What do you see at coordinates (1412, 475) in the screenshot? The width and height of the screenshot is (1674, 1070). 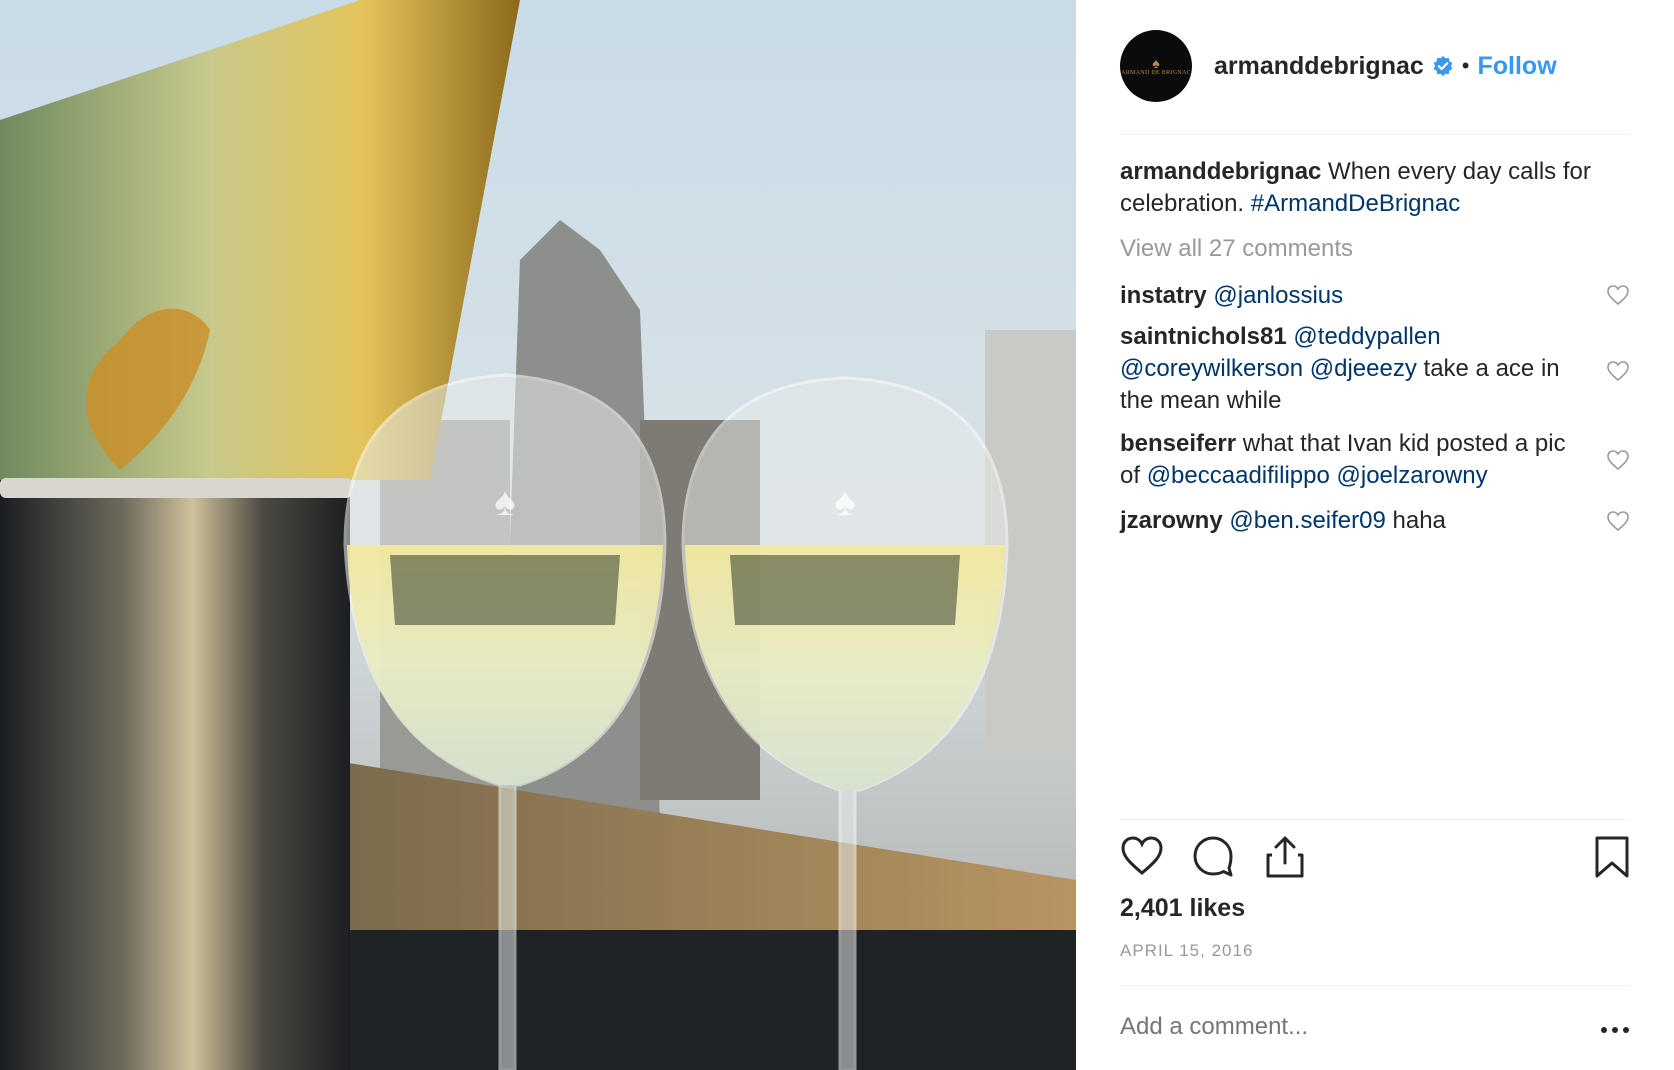 I see `comment-mention: @joelzarowny` at bounding box center [1412, 475].